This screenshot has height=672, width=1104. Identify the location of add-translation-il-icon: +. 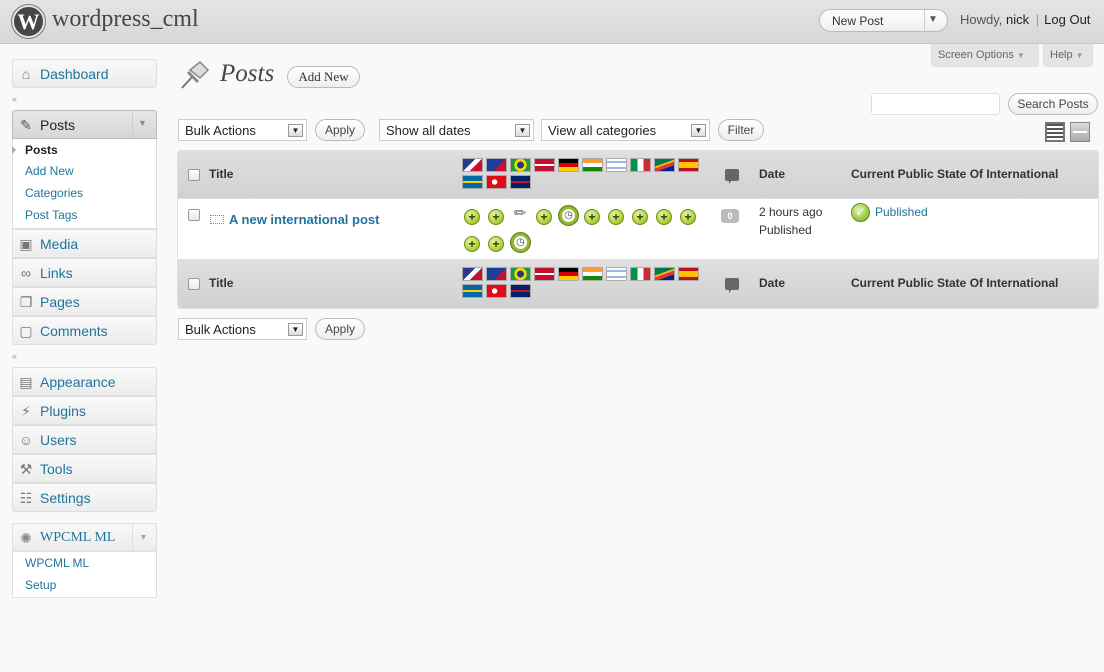
(616, 217).